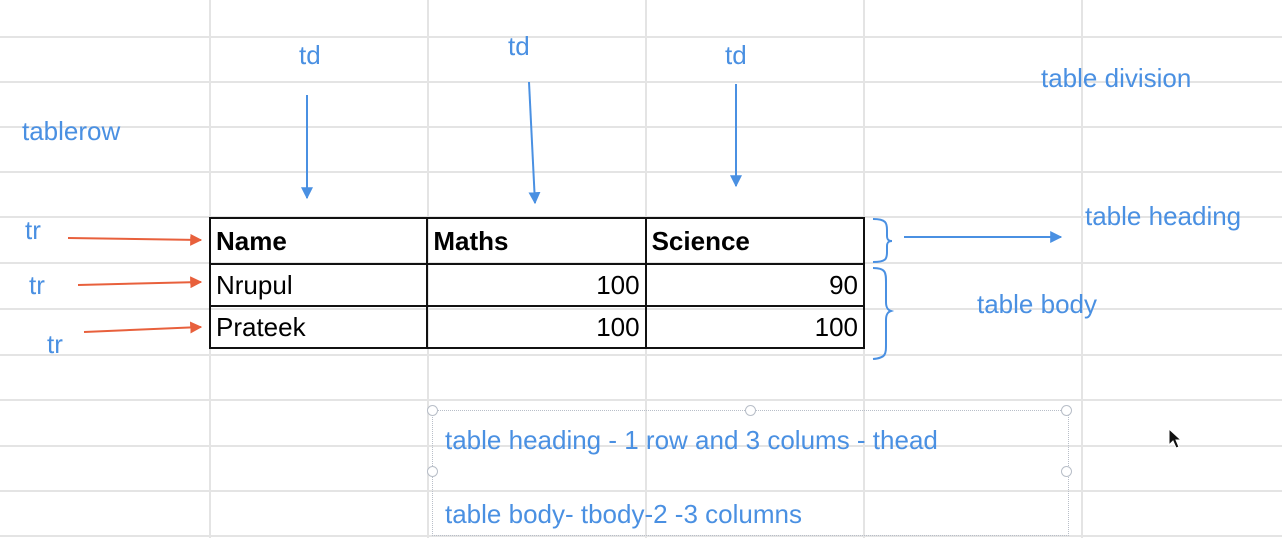 Image resolution: width=1282 pixels, height=538 pixels. What do you see at coordinates (519, 46) in the screenshot?
I see `label-td-2: td` at bounding box center [519, 46].